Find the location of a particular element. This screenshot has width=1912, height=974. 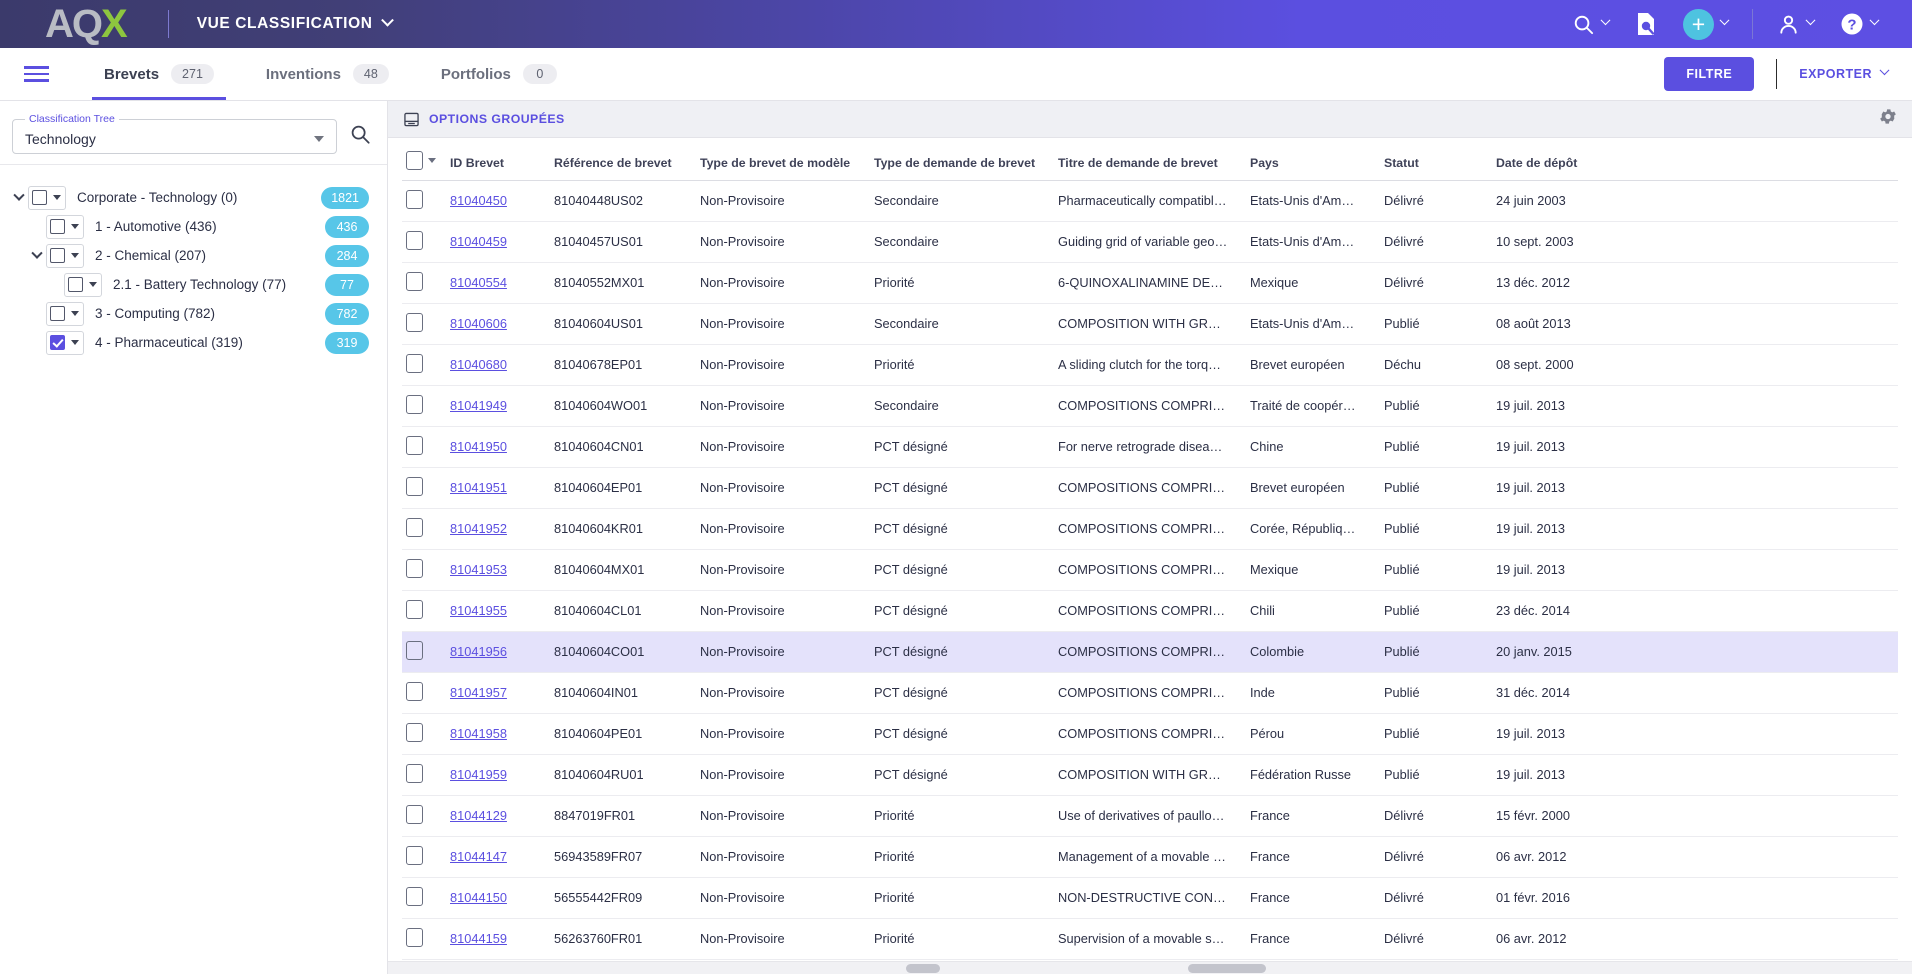

patent-id-link: 81040554 is located at coordinates (478, 282).